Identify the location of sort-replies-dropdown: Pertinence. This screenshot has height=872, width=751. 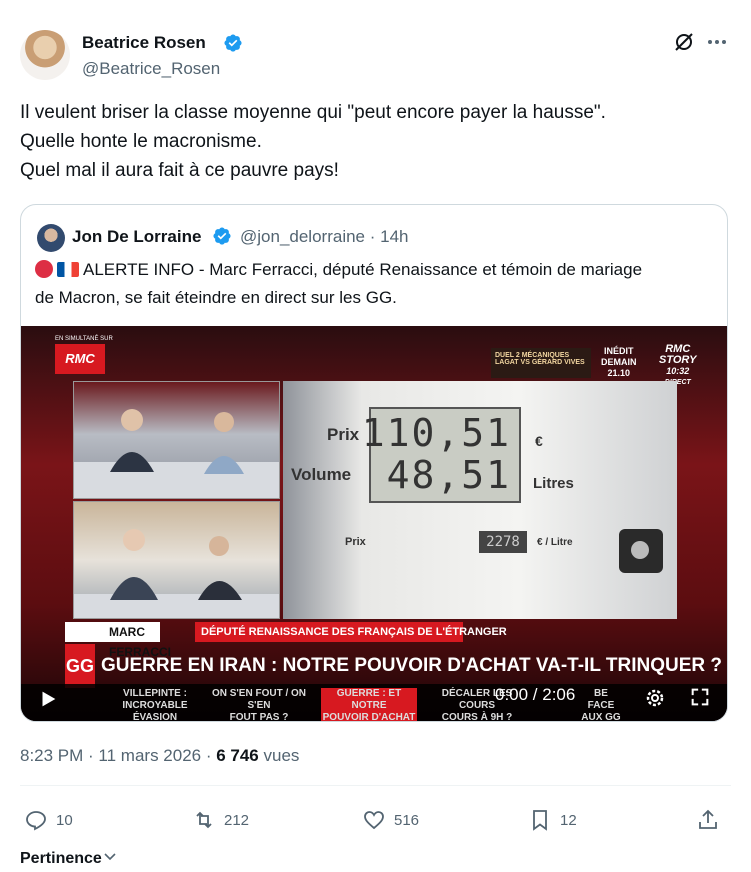
(68, 859).